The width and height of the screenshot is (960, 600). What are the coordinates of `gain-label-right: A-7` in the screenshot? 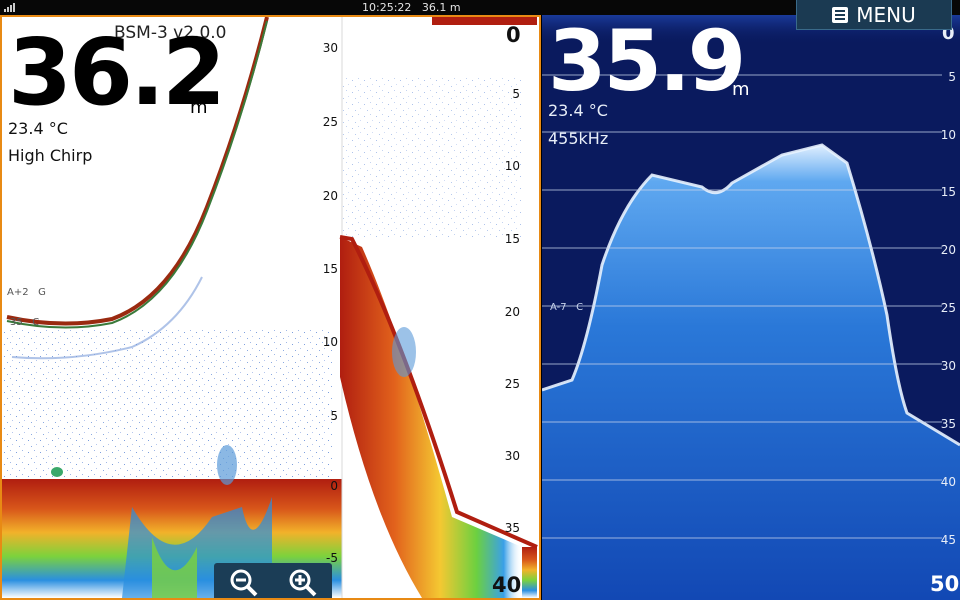 It's located at (558, 307).